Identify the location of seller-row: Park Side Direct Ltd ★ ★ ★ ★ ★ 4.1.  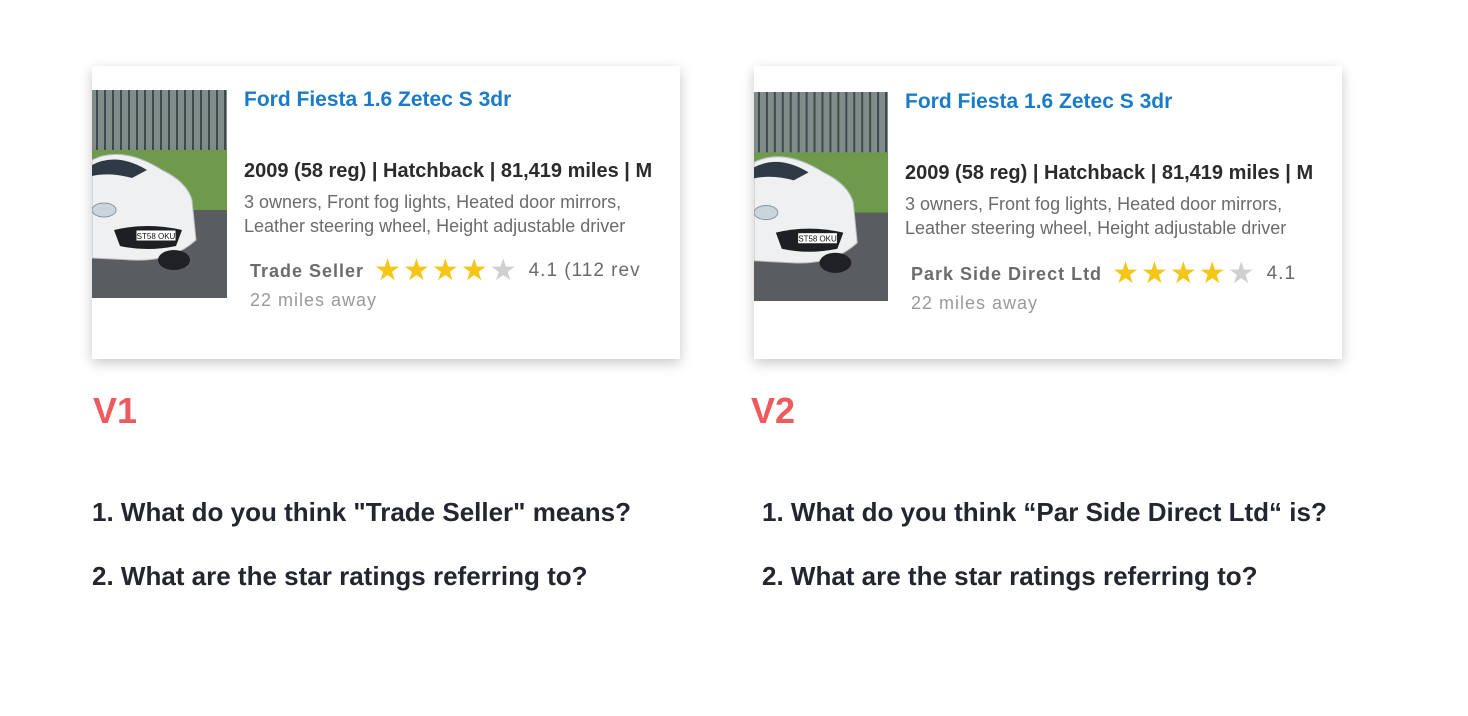
(1103, 274).